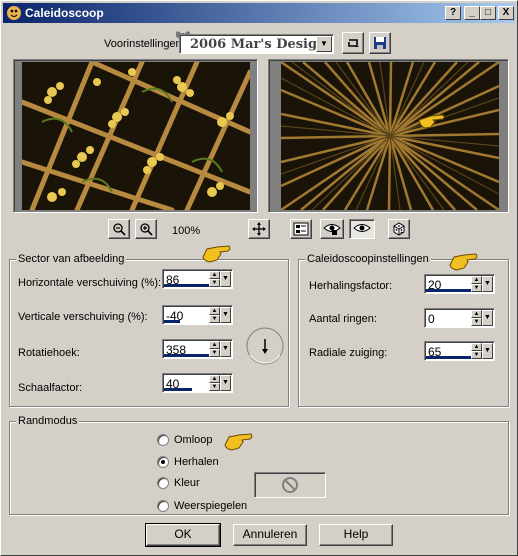 This screenshot has height=556, width=518. Describe the element at coordinates (256, 44) in the screenshot. I see `presets-dropdown: 2006 Mar's Design ▼` at that location.